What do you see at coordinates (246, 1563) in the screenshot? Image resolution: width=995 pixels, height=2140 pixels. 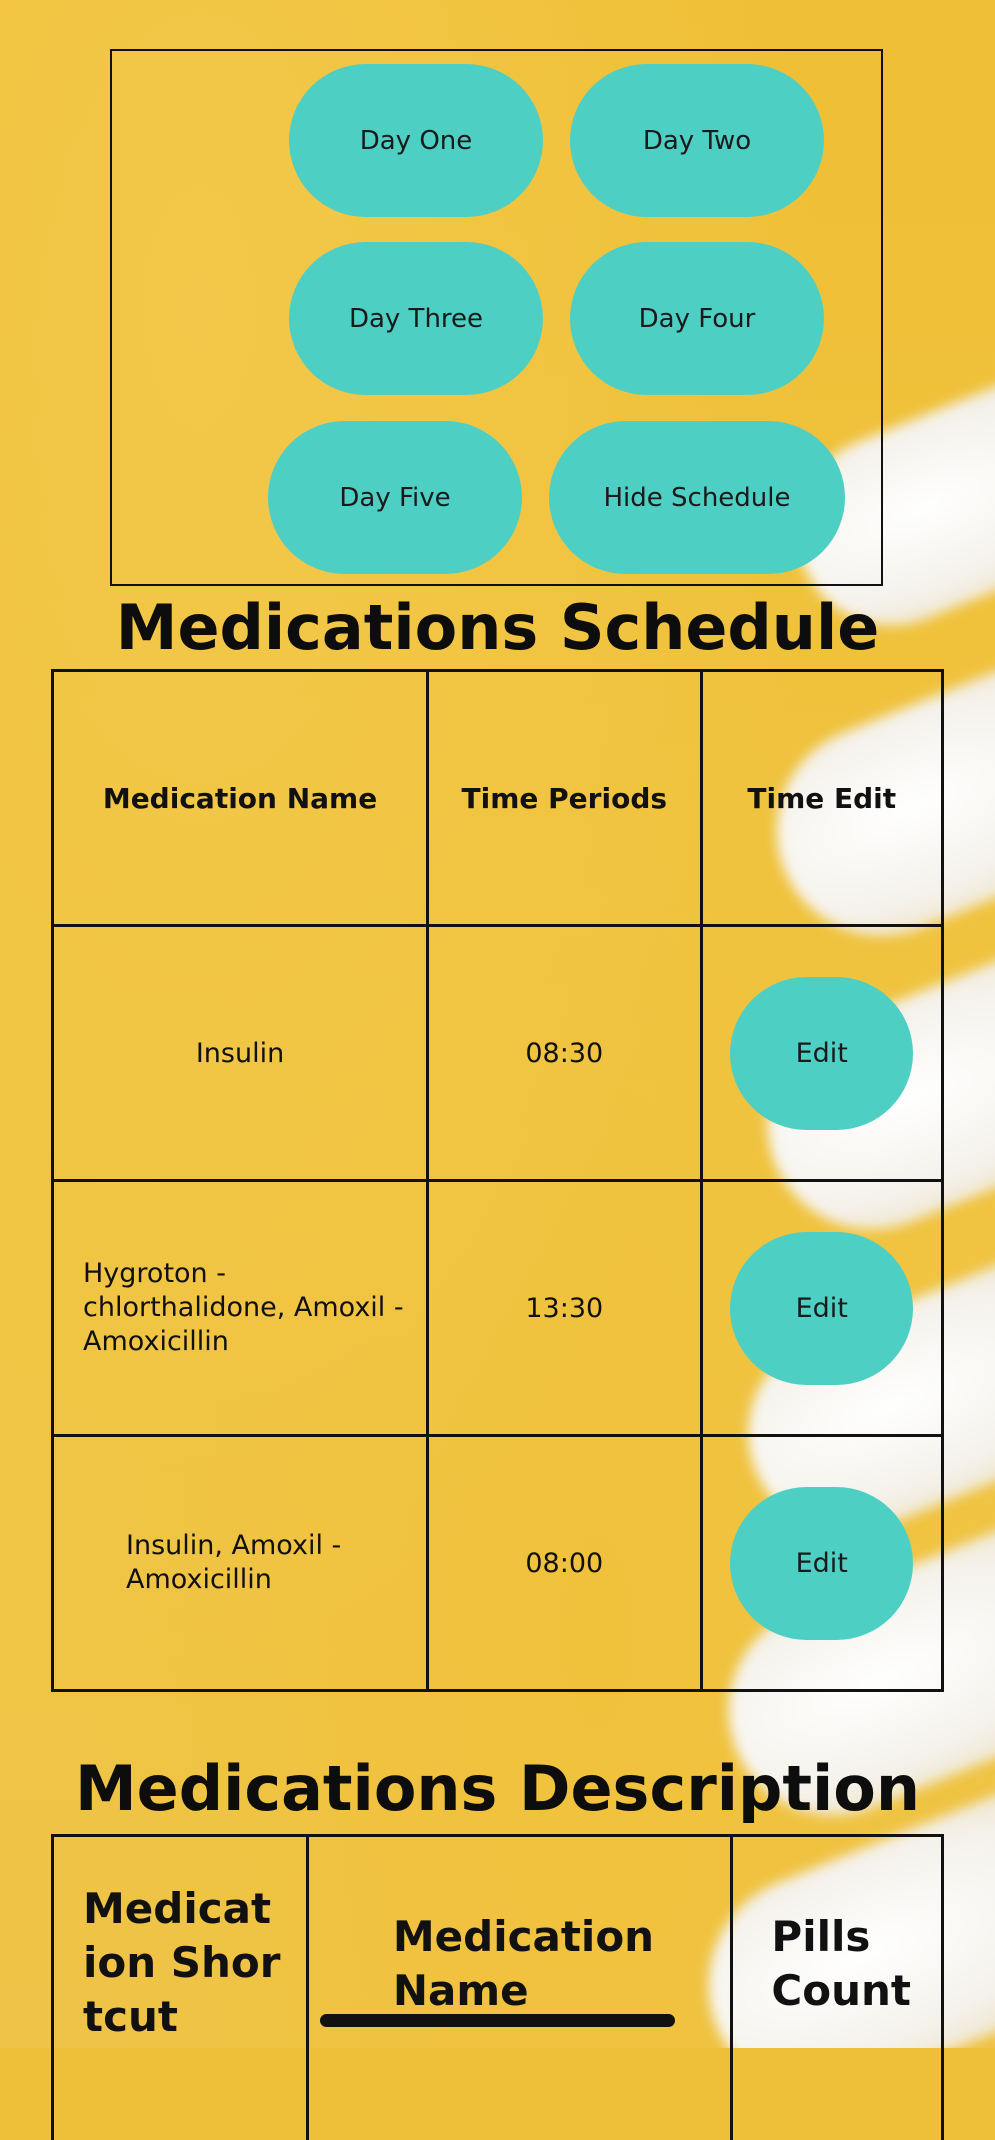 I see `medication-name: Insulin, Amoxil - Amoxicillin` at bounding box center [246, 1563].